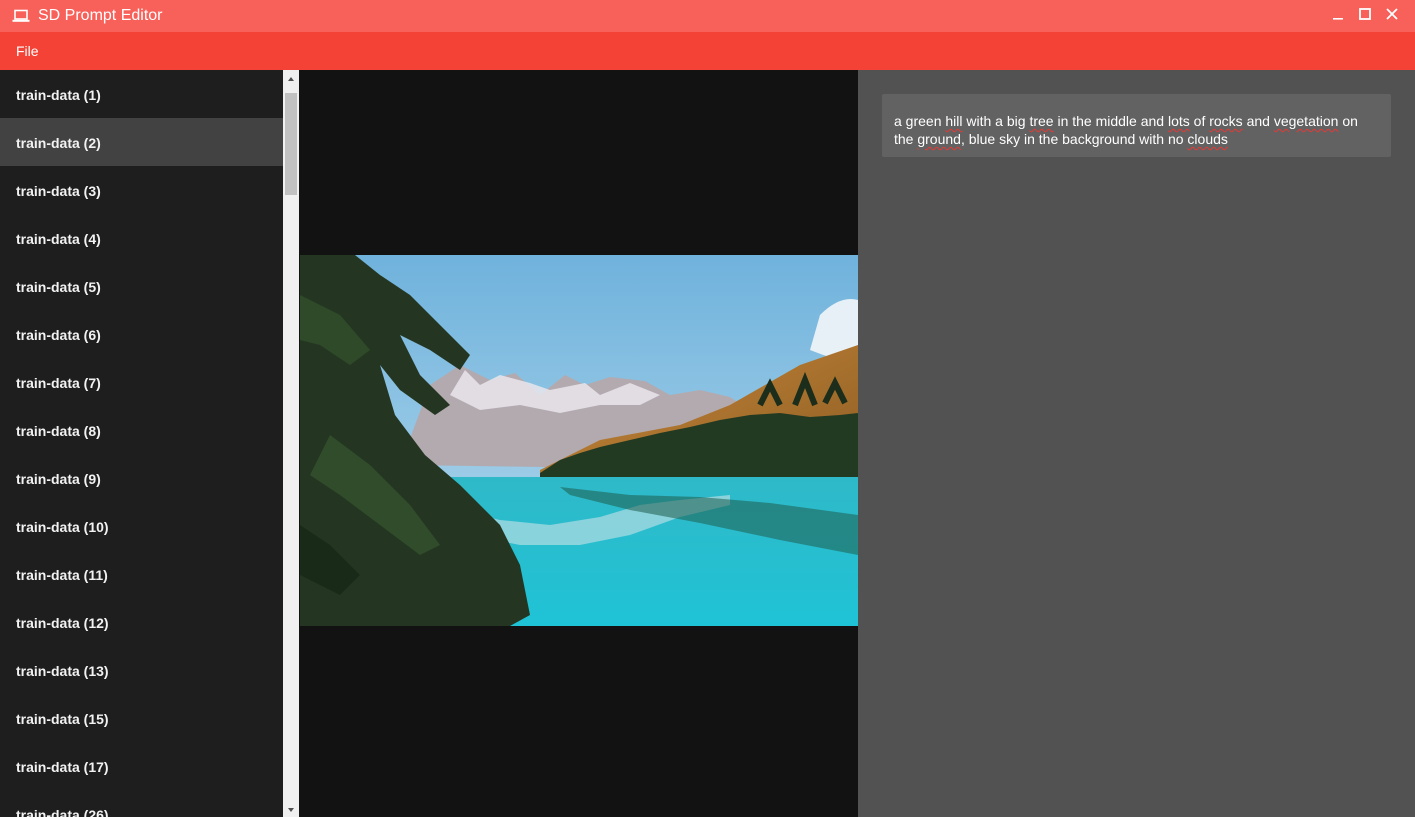 The width and height of the screenshot is (1415, 817). I want to click on window-controls, so click(1369, 16).